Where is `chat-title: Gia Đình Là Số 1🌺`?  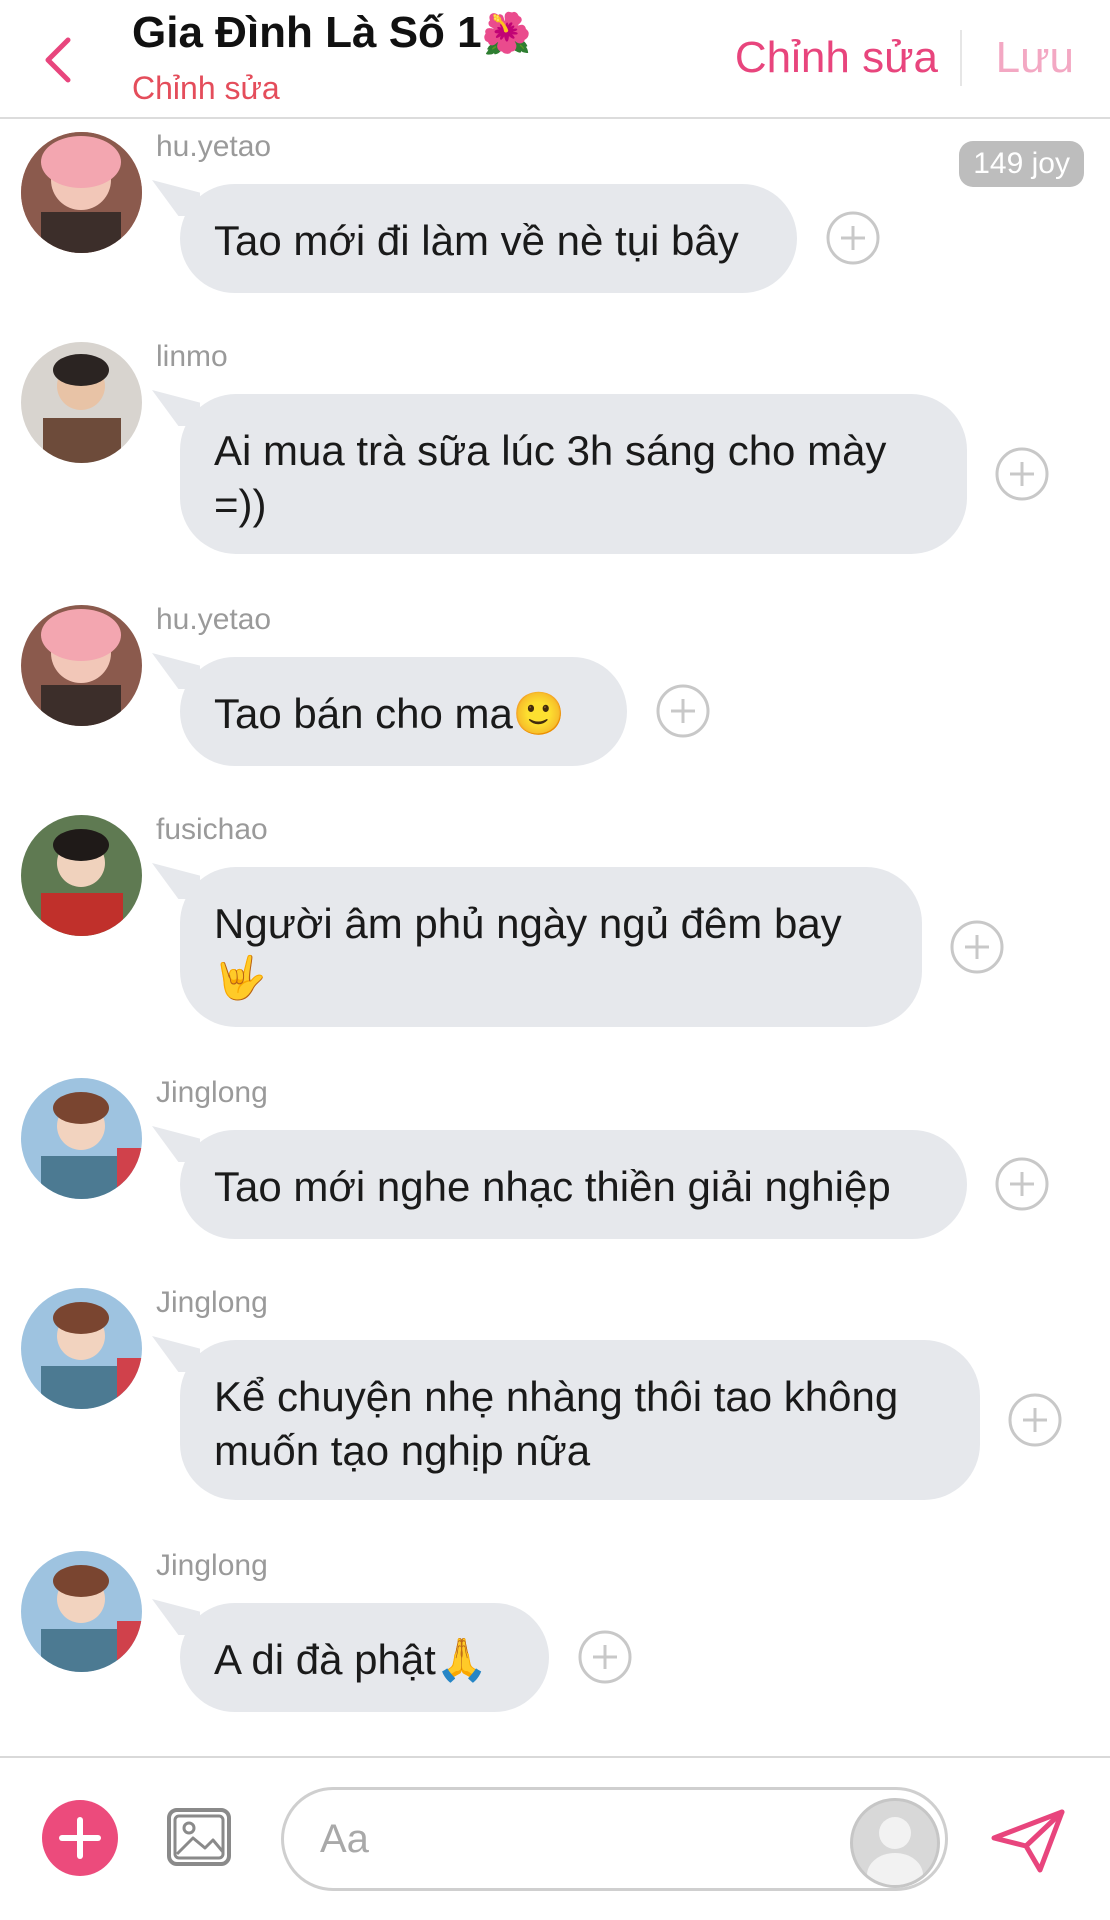
chat-title: Gia Đình Là Số 1🌺 is located at coordinates (331, 33).